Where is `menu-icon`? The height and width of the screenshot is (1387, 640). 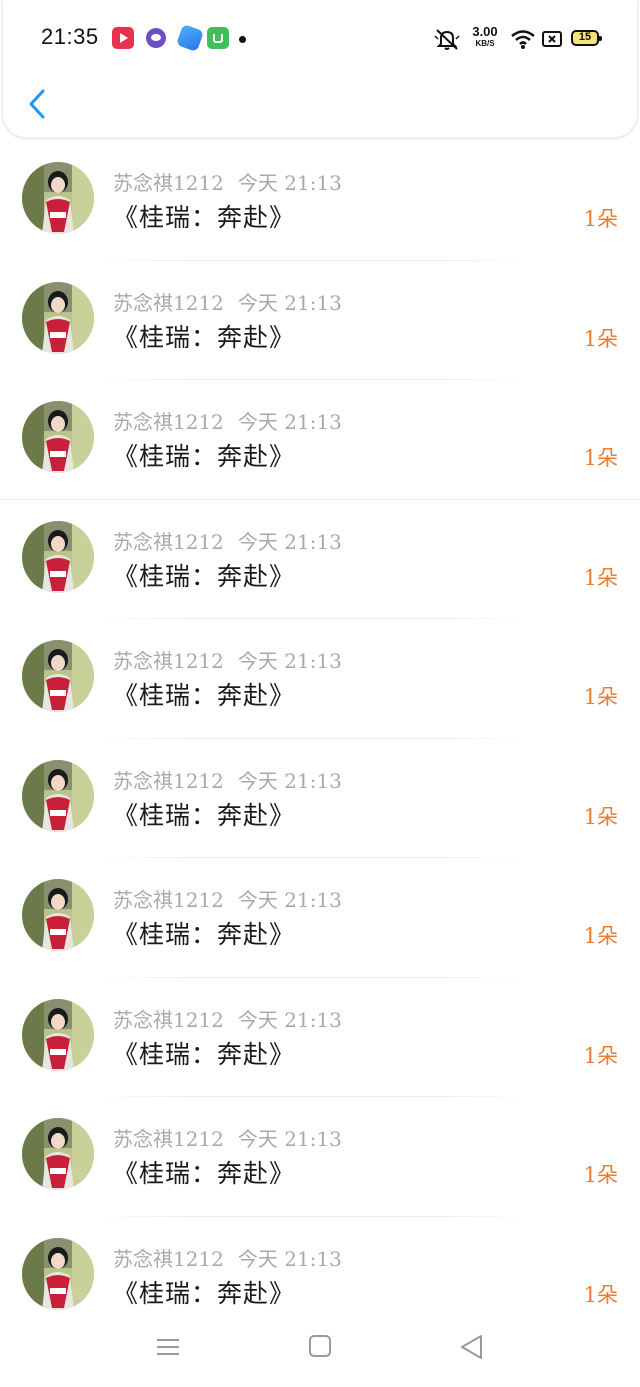 menu-icon is located at coordinates (168, 1347).